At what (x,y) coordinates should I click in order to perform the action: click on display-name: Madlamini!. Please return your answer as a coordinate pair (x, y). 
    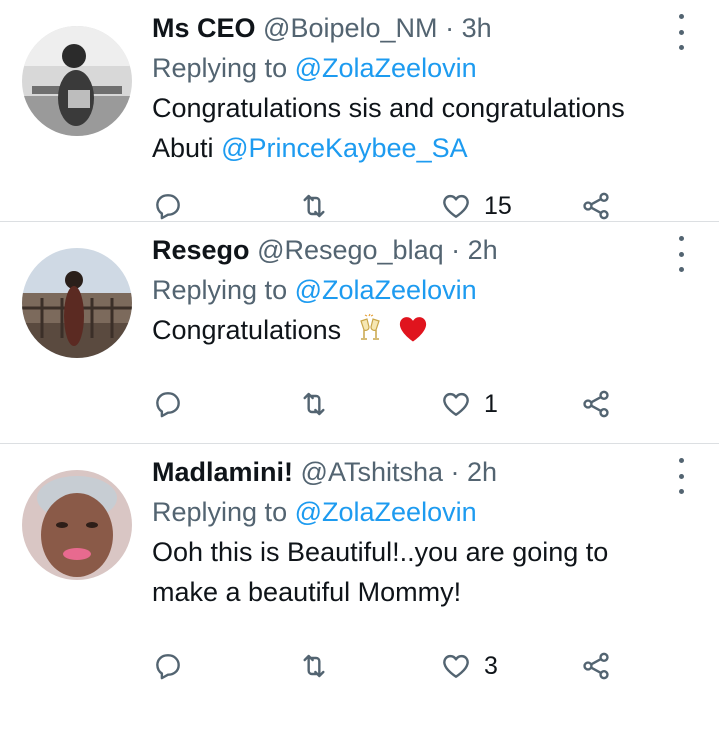
    Looking at the image, I should click on (222, 472).